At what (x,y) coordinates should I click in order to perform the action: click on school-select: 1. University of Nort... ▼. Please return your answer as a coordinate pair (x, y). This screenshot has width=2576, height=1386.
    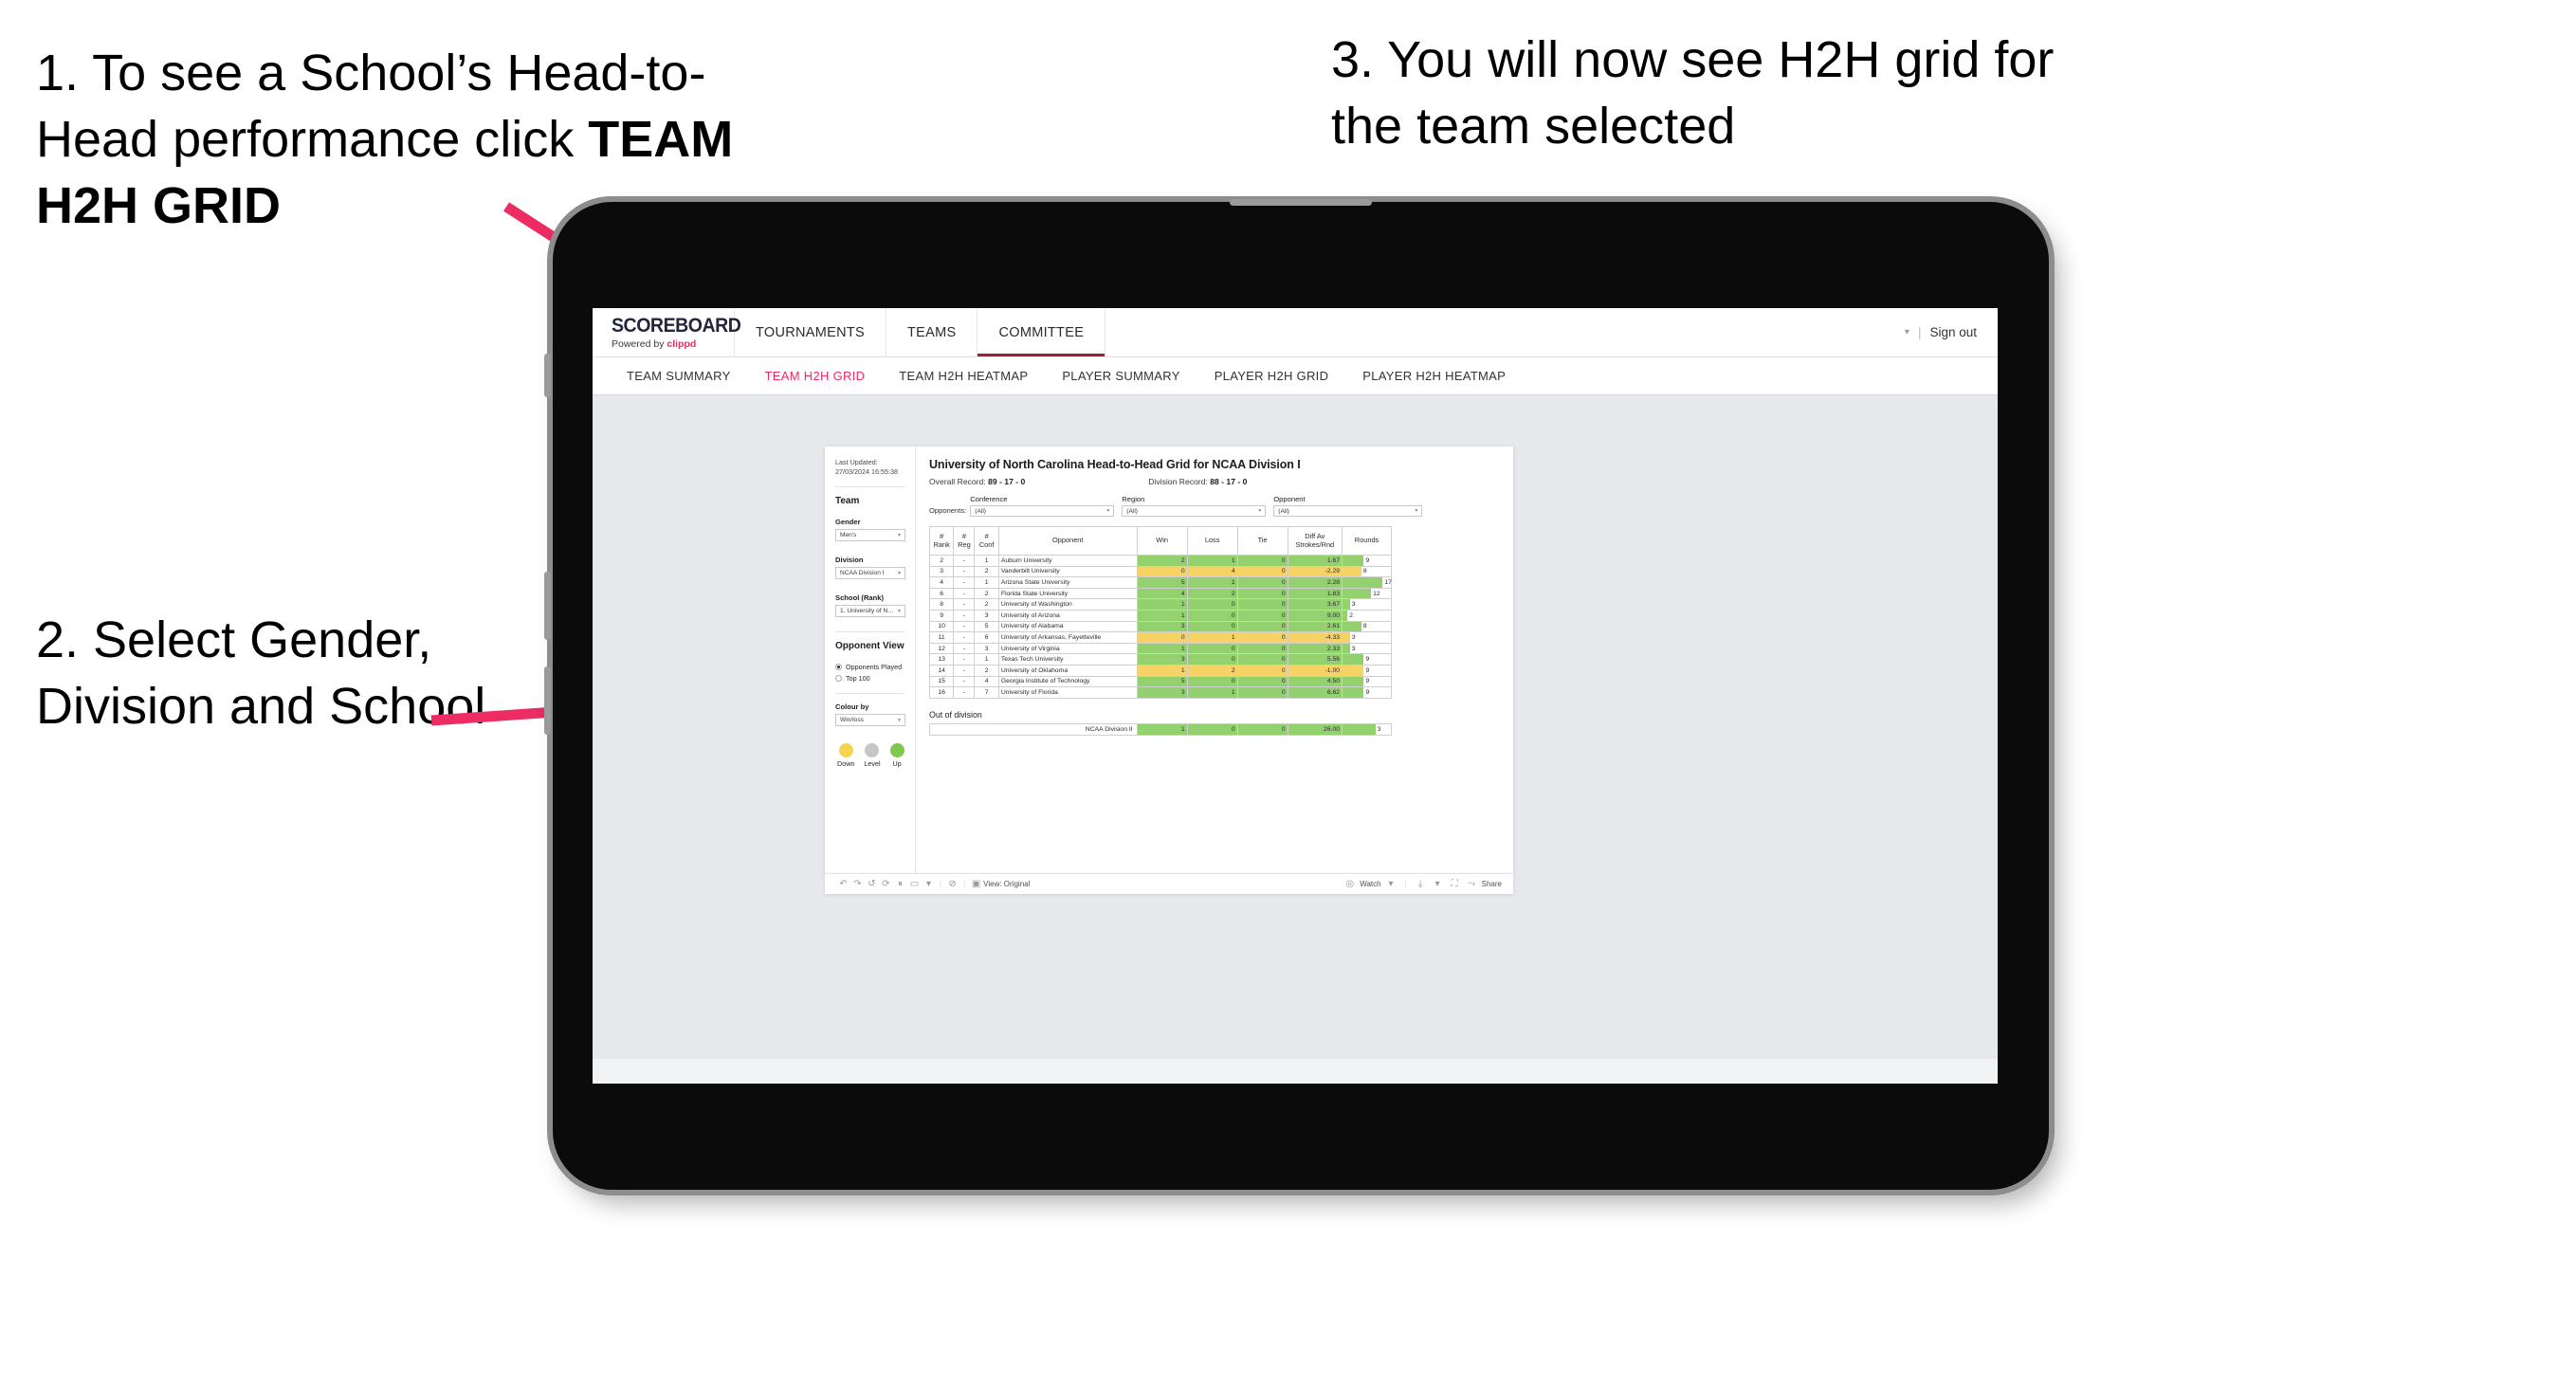
    Looking at the image, I should click on (870, 611).